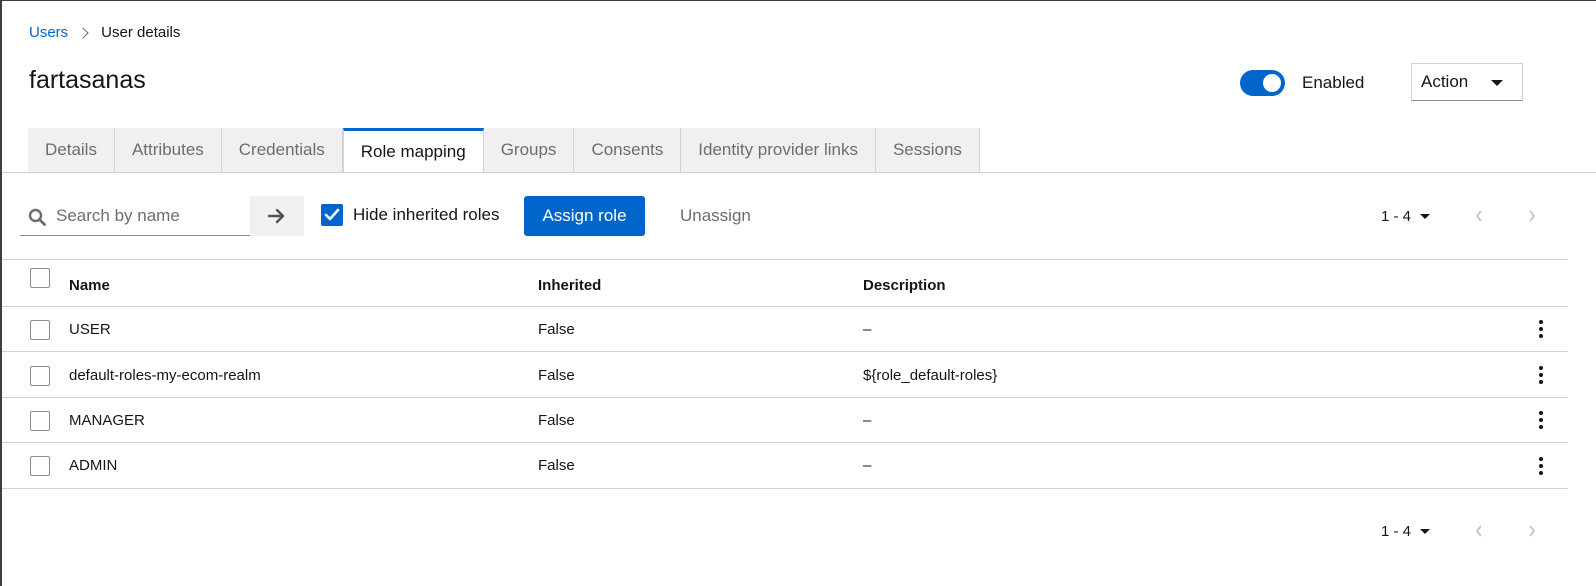 The width and height of the screenshot is (1596, 586). I want to click on tab-attributes: Attributes, so click(168, 150).